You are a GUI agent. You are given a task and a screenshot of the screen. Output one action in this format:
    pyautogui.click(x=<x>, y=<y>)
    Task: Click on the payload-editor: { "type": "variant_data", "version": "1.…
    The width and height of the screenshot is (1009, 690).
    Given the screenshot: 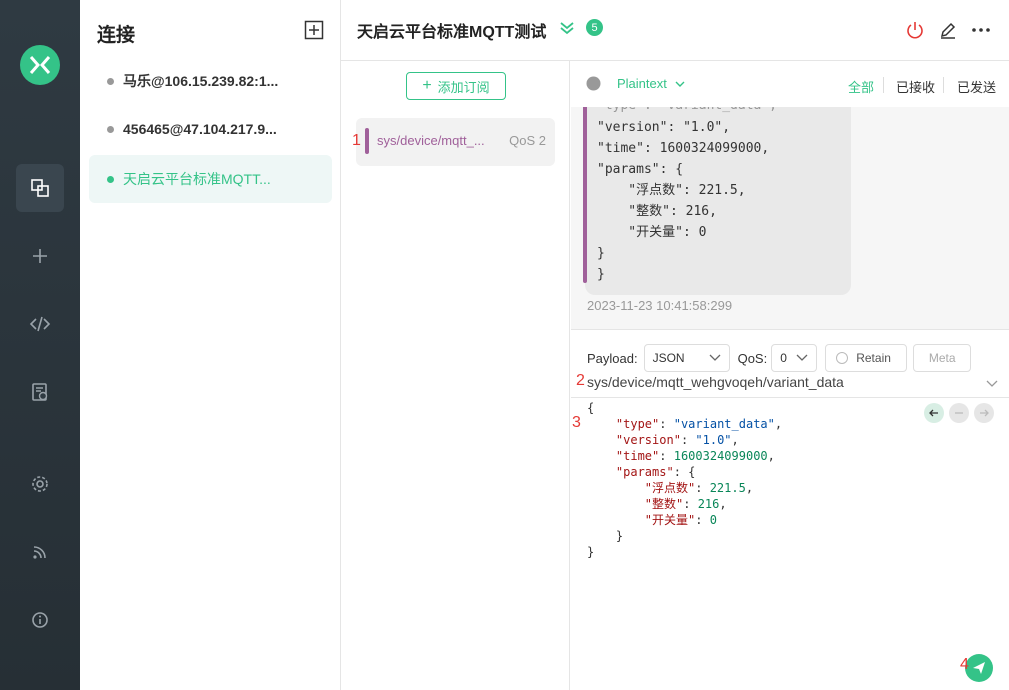 What is the action you would take?
    pyautogui.click(x=684, y=480)
    